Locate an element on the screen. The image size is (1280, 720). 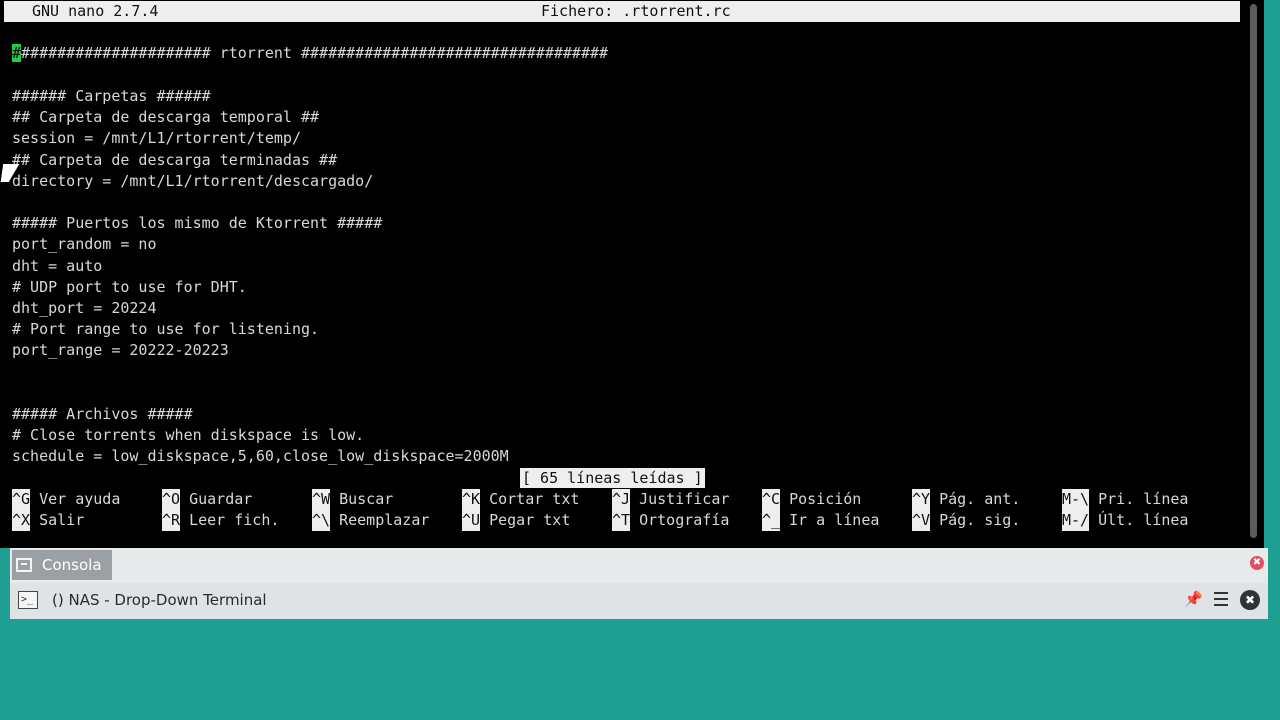
shortcut-key: ^G is located at coordinates (21, 499).